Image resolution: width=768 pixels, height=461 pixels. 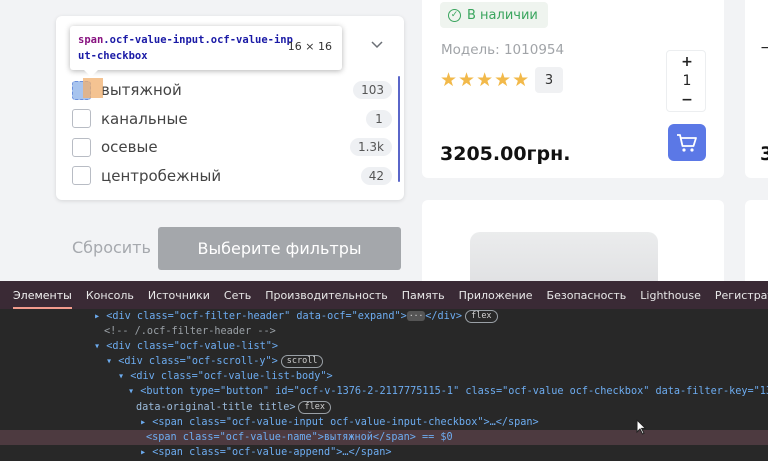 What do you see at coordinates (225, 377) in the screenshot?
I see `dom-node-text: ▾ <div class="ocf-value-list-body">` at bounding box center [225, 377].